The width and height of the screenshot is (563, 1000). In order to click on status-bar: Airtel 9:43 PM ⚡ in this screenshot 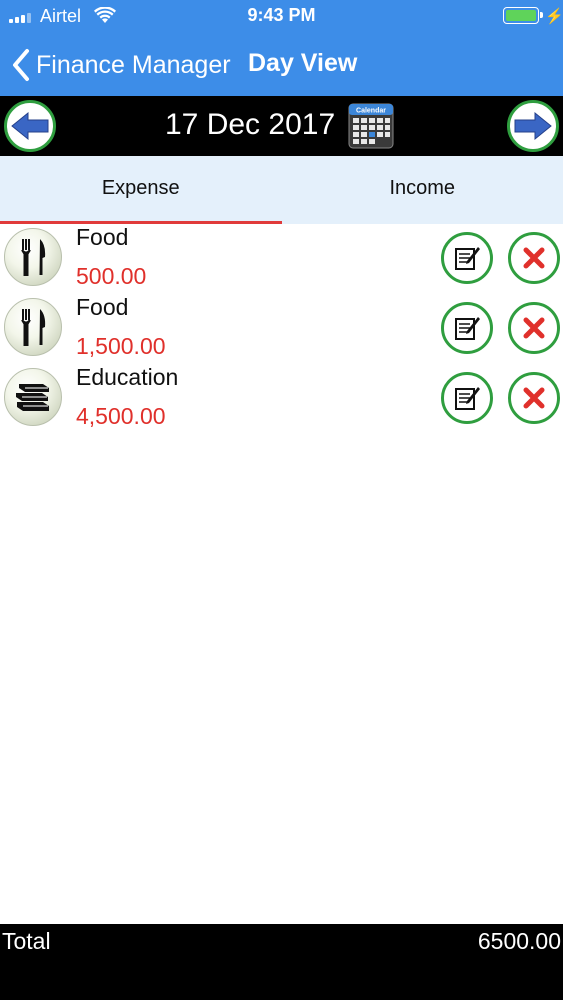, I will do `click(281, 17)`.